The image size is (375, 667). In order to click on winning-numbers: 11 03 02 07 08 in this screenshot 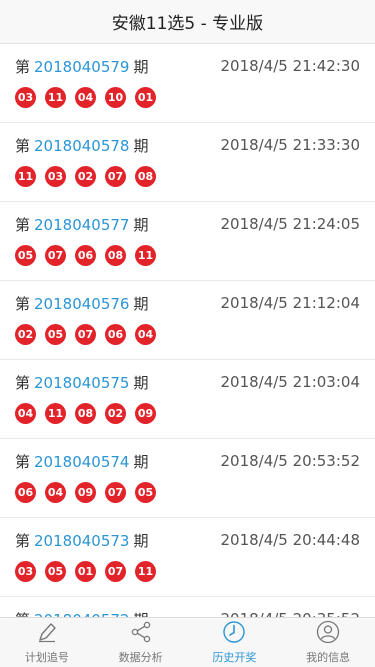, I will do `click(187, 176)`.